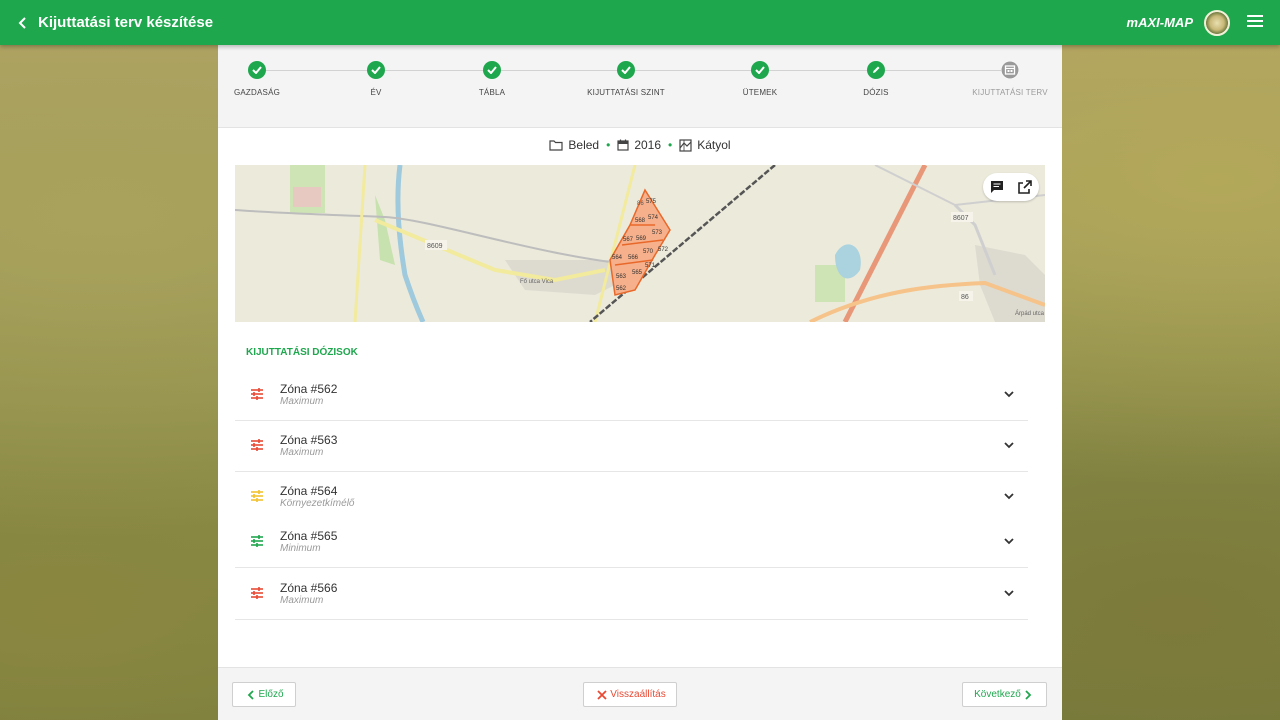 The image size is (1280, 720). I want to click on map-toolbar, so click(1011, 187).